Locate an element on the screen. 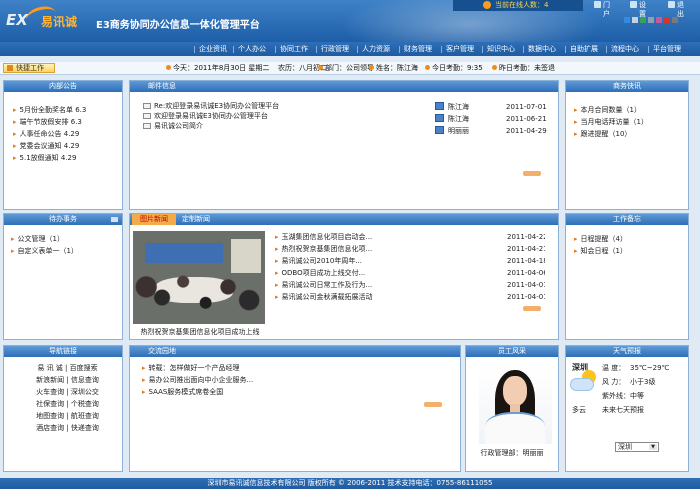 Image resolution: width=700 pixels, height=489 pixels. quick-work-button: 快捷工作 is located at coordinates (29, 68).